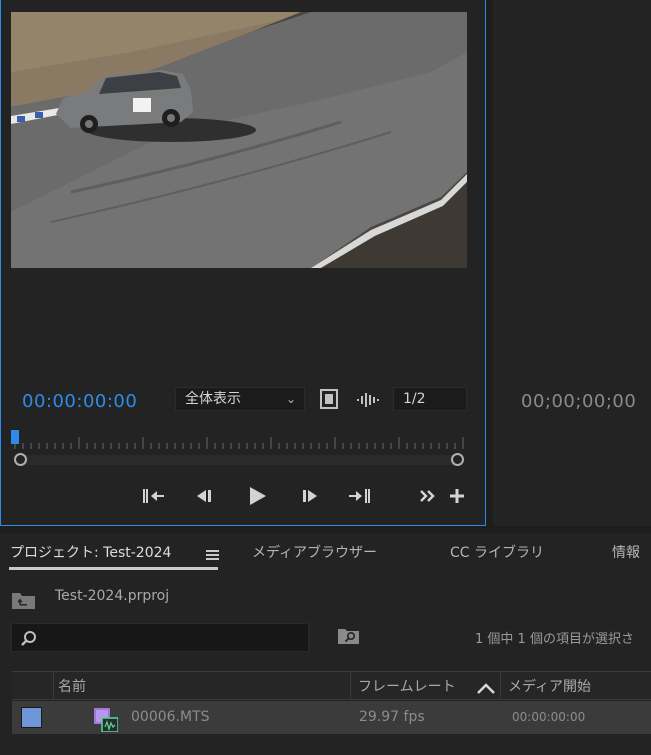  What do you see at coordinates (213, 399) in the screenshot?
I see `zoom-level-value: 全体表示` at bounding box center [213, 399].